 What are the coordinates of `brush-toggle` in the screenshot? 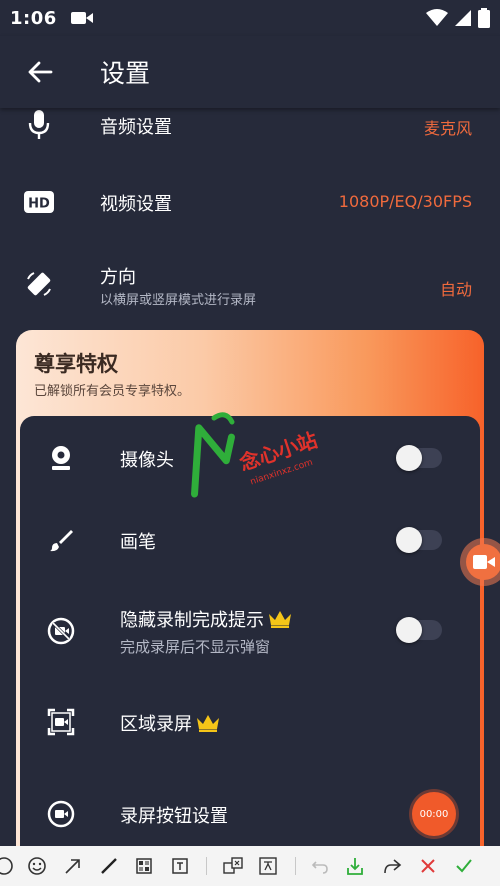 It's located at (419, 540).